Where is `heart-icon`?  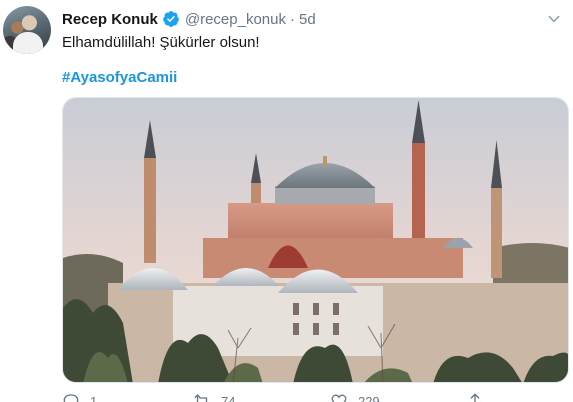 heart-icon is located at coordinates (339, 398).